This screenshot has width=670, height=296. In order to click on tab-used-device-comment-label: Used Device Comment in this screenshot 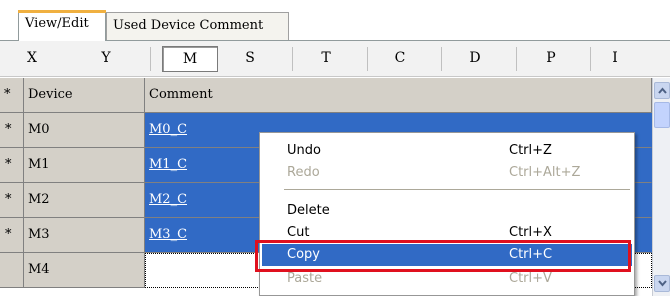, I will do `click(188, 25)`.